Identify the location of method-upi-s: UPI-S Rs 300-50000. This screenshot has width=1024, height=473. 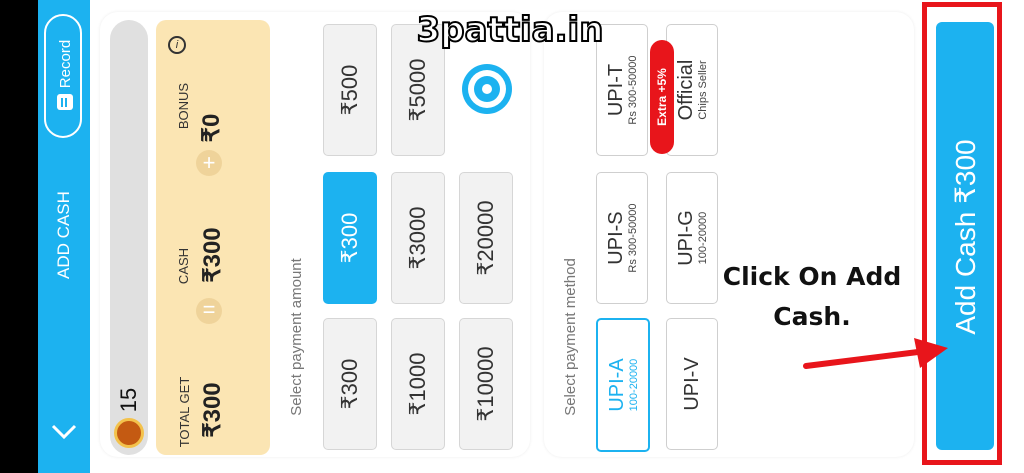
(622, 238).